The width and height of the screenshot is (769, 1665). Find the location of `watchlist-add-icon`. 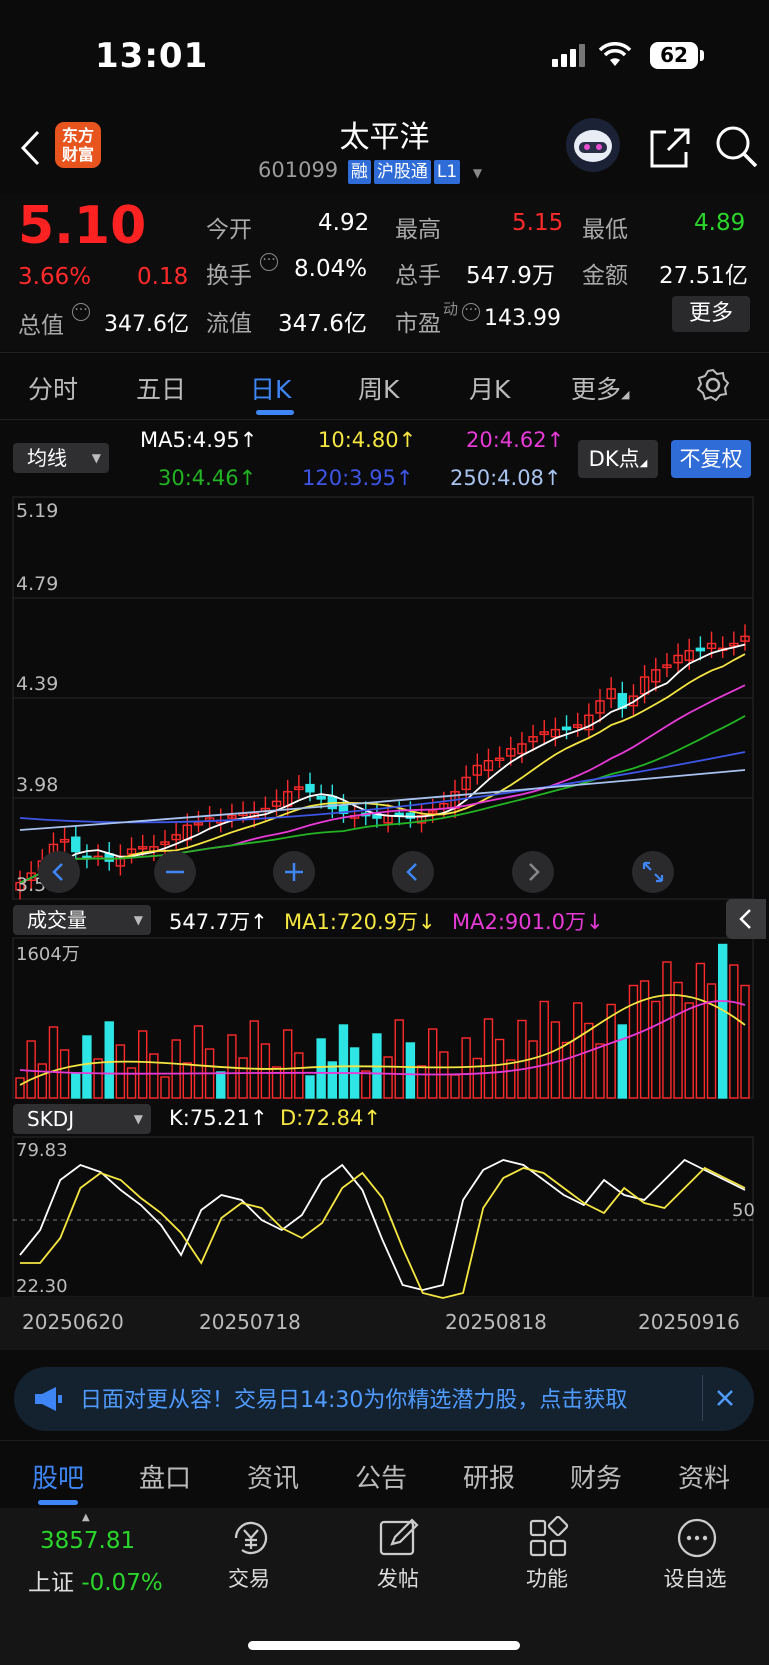

watchlist-add-icon is located at coordinates (697, 1538).